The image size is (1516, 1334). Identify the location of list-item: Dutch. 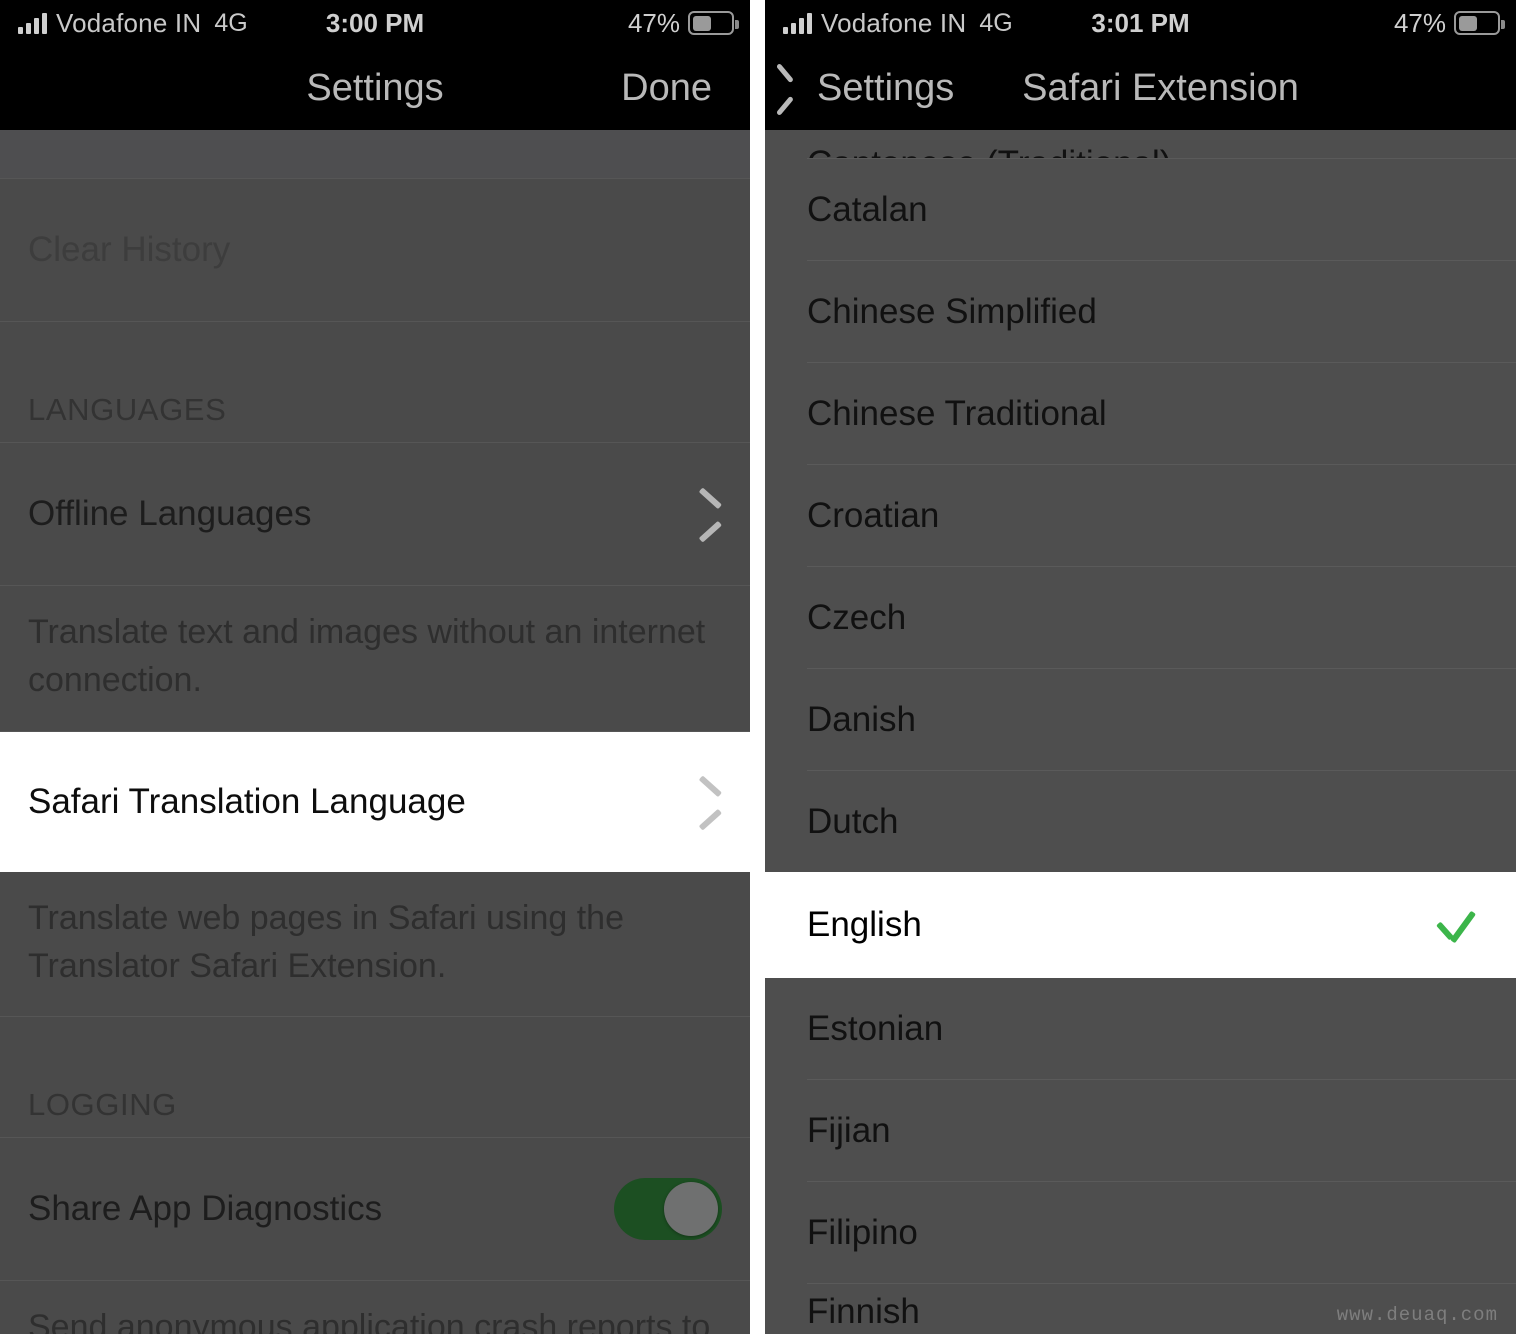
(1140, 821).